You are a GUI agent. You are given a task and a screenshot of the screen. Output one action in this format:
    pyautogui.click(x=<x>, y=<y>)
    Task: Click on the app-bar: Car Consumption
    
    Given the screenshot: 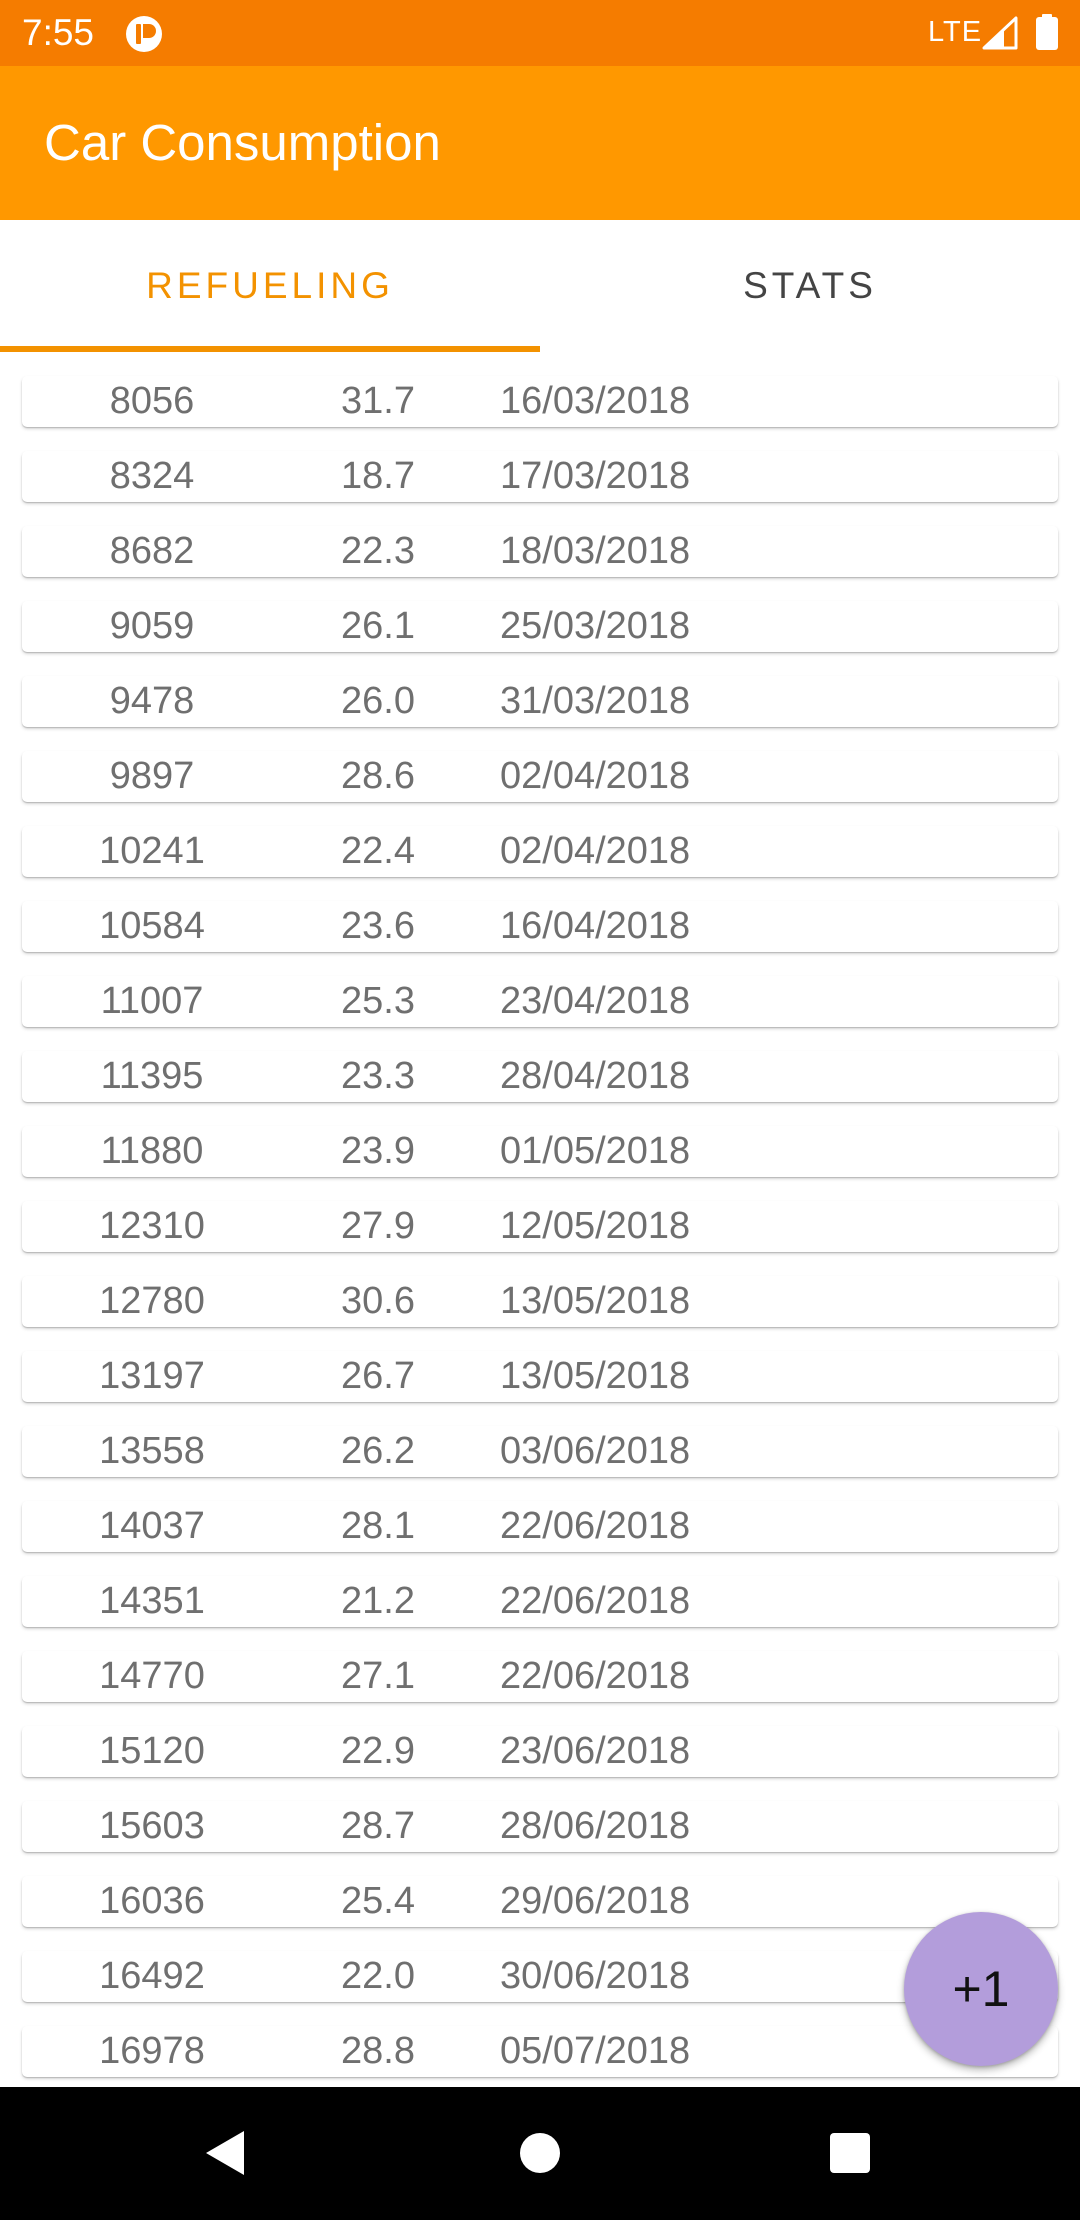 What is the action you would take?
    pyautogui.click(x=540, y=143)
    